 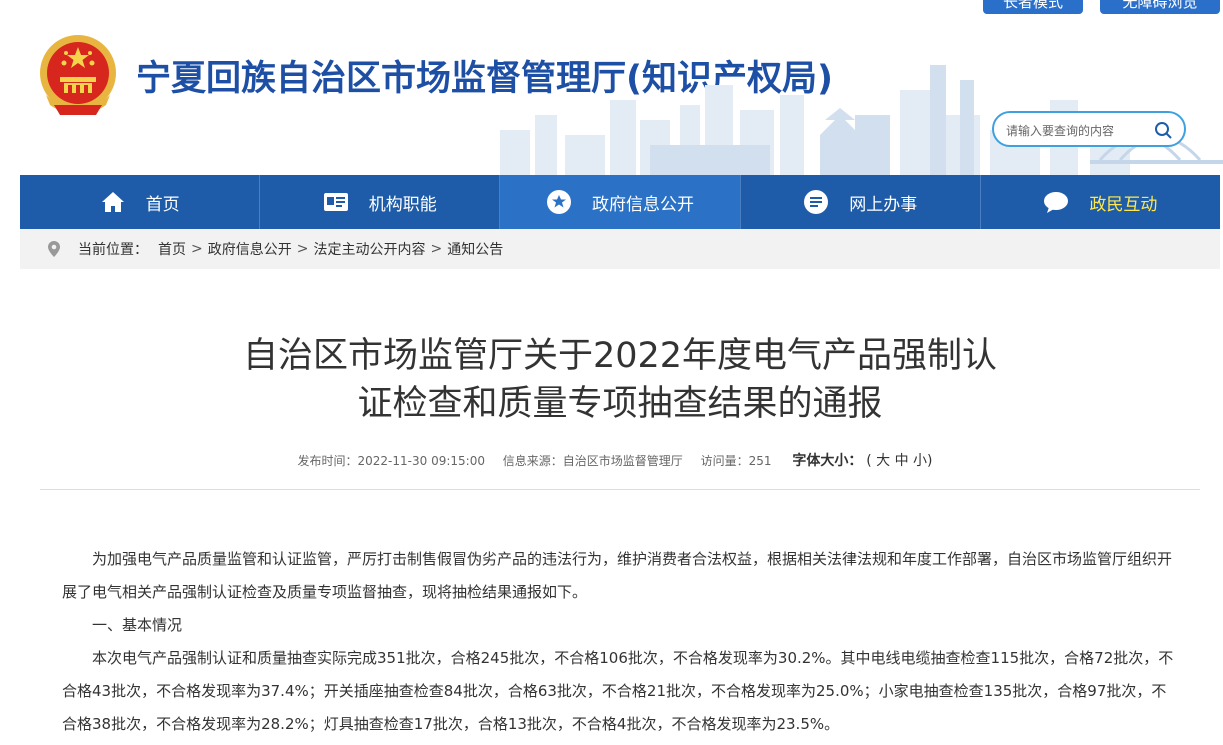 What do you see at coordinates (1163, 130) in the screenshot?
I see `search-icon` at bounding box center [1163, 130].